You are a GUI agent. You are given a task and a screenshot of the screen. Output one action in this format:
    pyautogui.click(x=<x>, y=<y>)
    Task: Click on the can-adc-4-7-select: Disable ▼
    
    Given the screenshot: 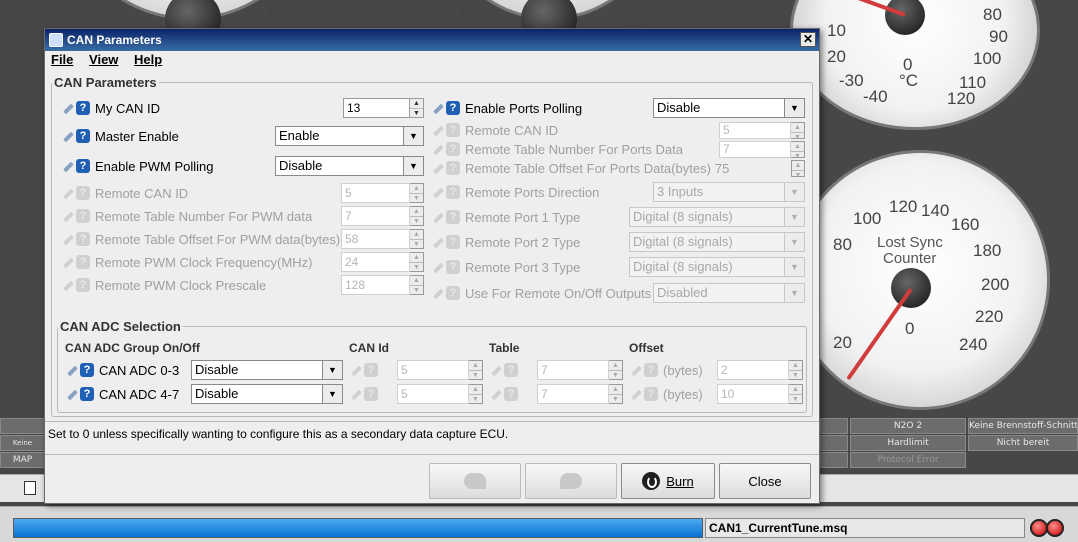 What is the action you would take?
    pyautogui.click(x=267, y=394)
    